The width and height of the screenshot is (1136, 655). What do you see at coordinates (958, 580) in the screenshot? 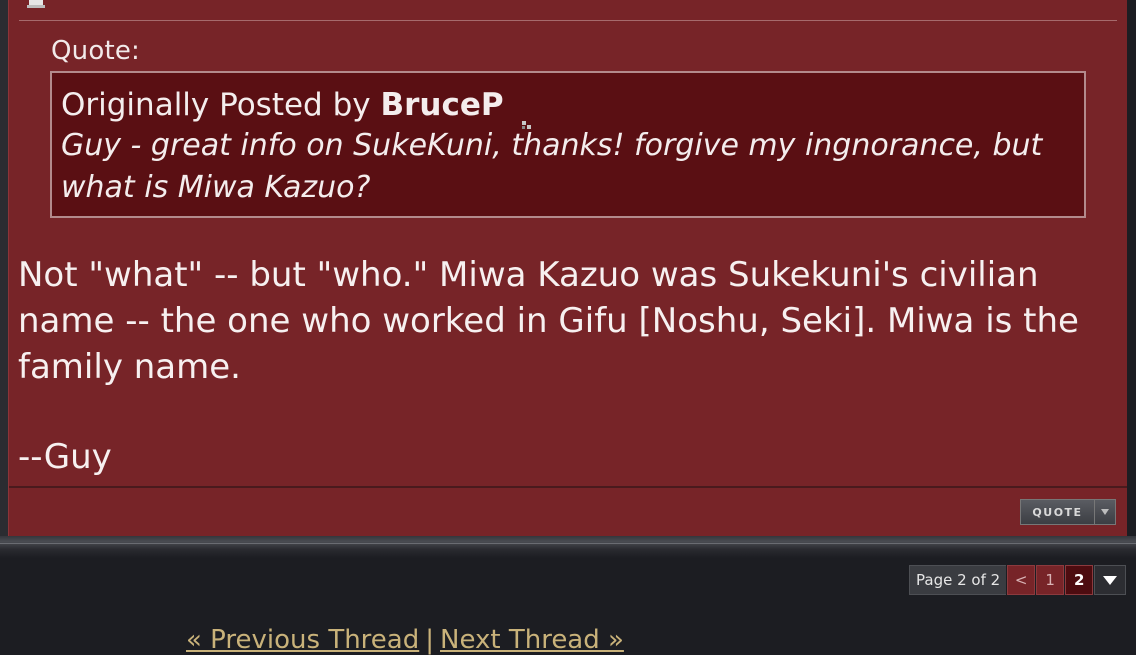
I see `page-info: Page 2 of 2` at bounding box center [958, 580].